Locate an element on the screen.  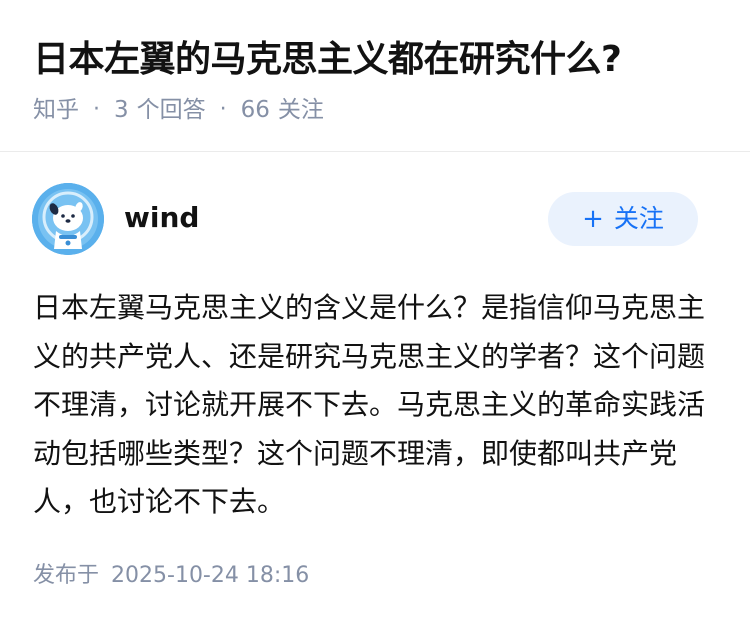
question-title: 日本左翼的马克思主义都在研究什么? is located at coordinates (327, 60).